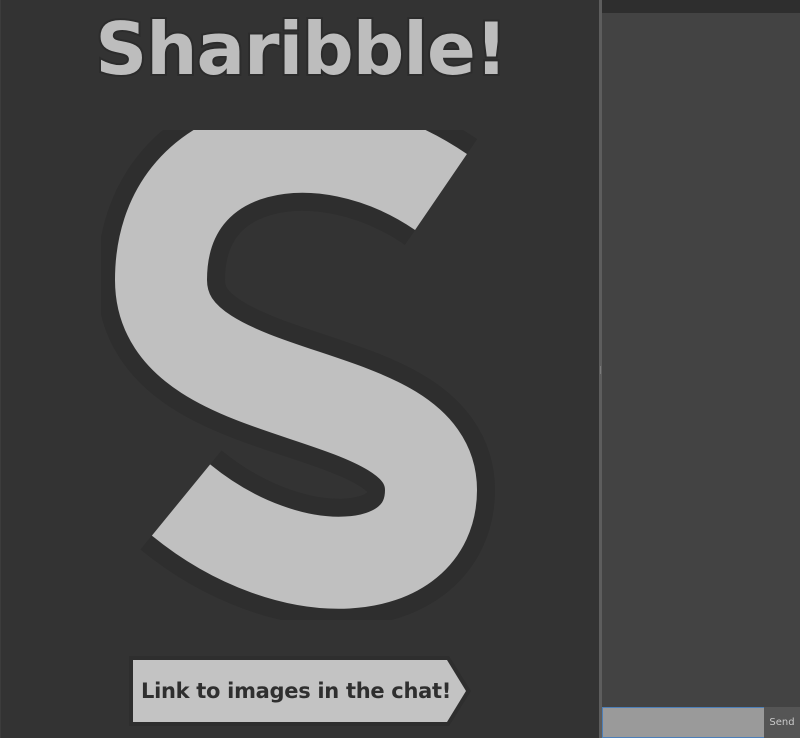 This screenshot has width=800, height=738. What do you see at coordinates (301, 49) in the screenshot?
I see `site-title: Sharibble!` at bounding box center [301, 49].